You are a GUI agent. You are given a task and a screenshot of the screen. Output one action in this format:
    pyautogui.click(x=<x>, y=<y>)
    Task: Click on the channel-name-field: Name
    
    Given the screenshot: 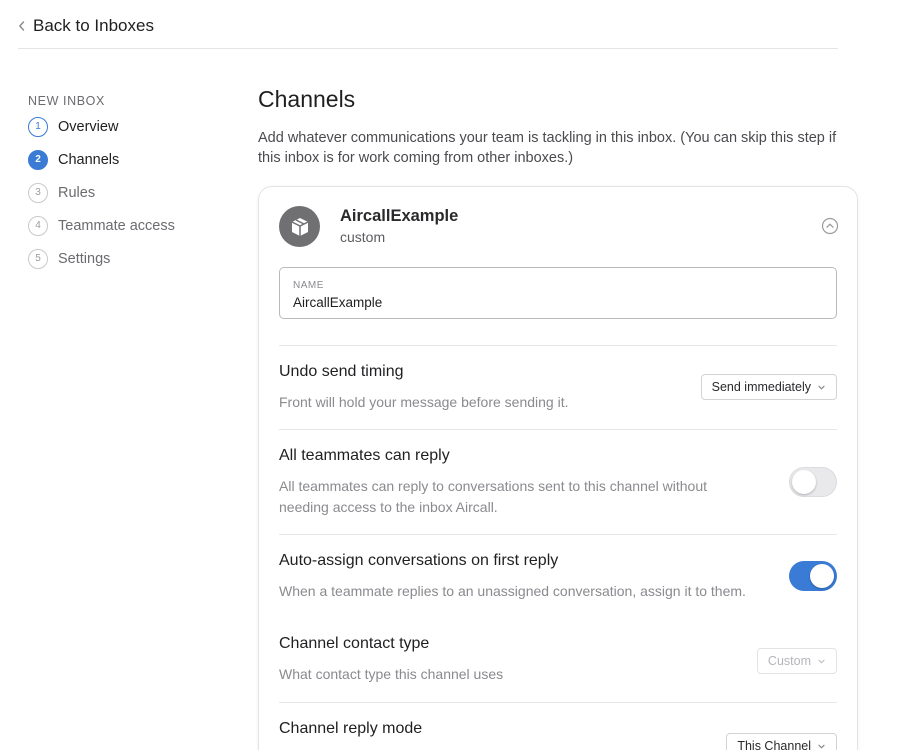 What is the action you would take?
    pyautogui.click(x=558, y=293)
    